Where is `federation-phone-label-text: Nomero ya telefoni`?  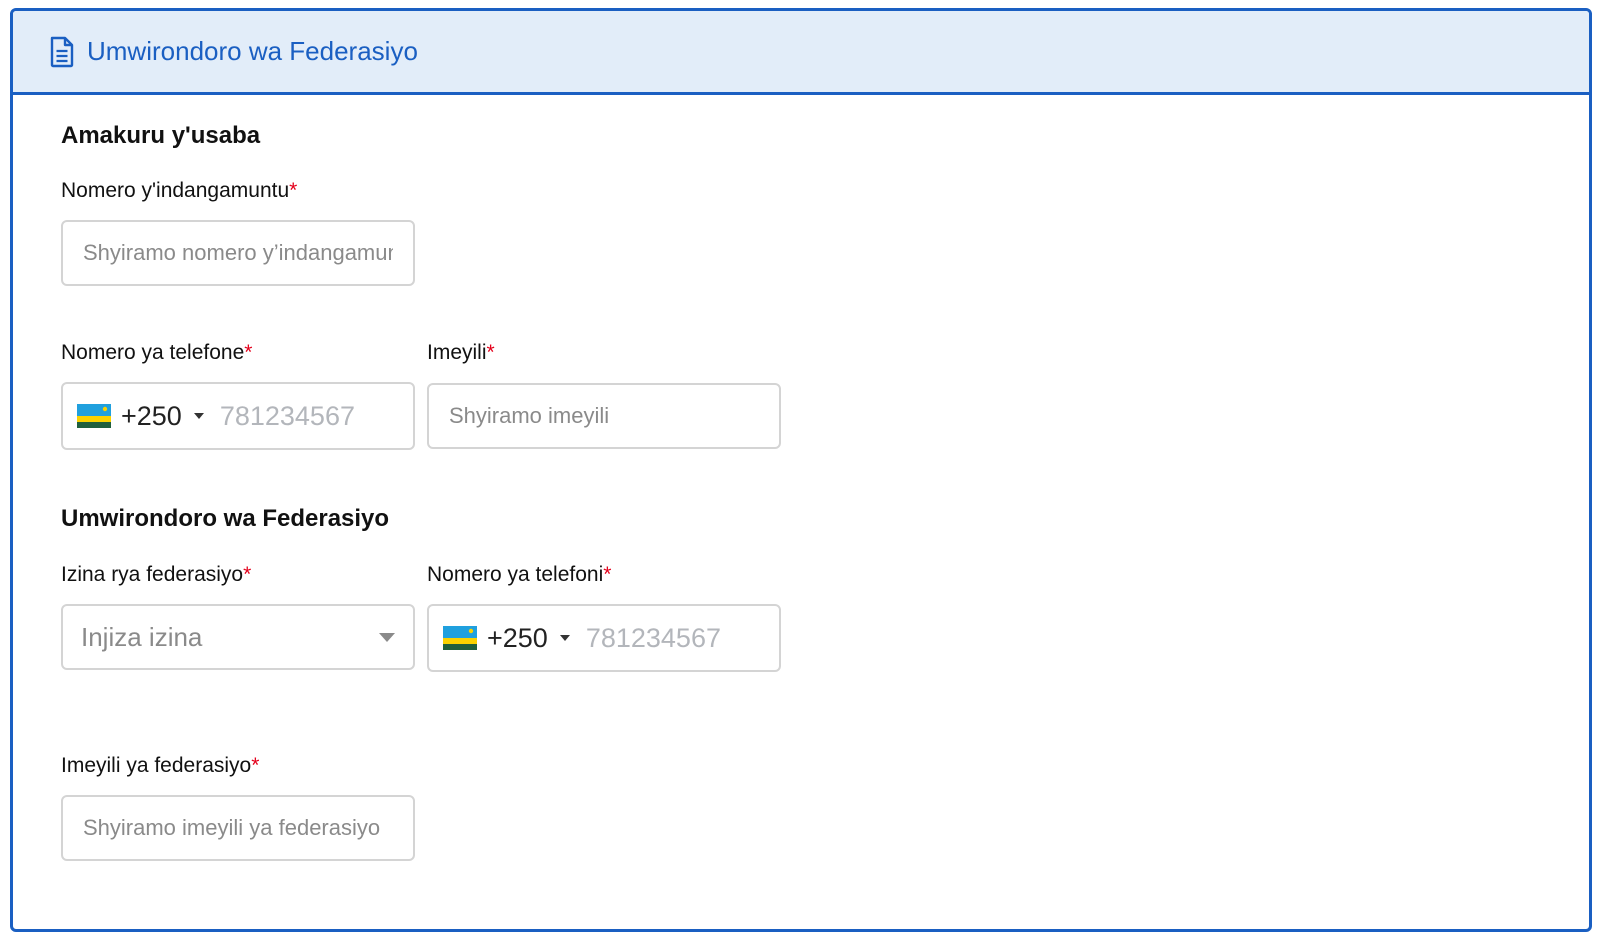 federation-phone-label-text: Nomero ya telefoni is located at coordinates (515, 574).